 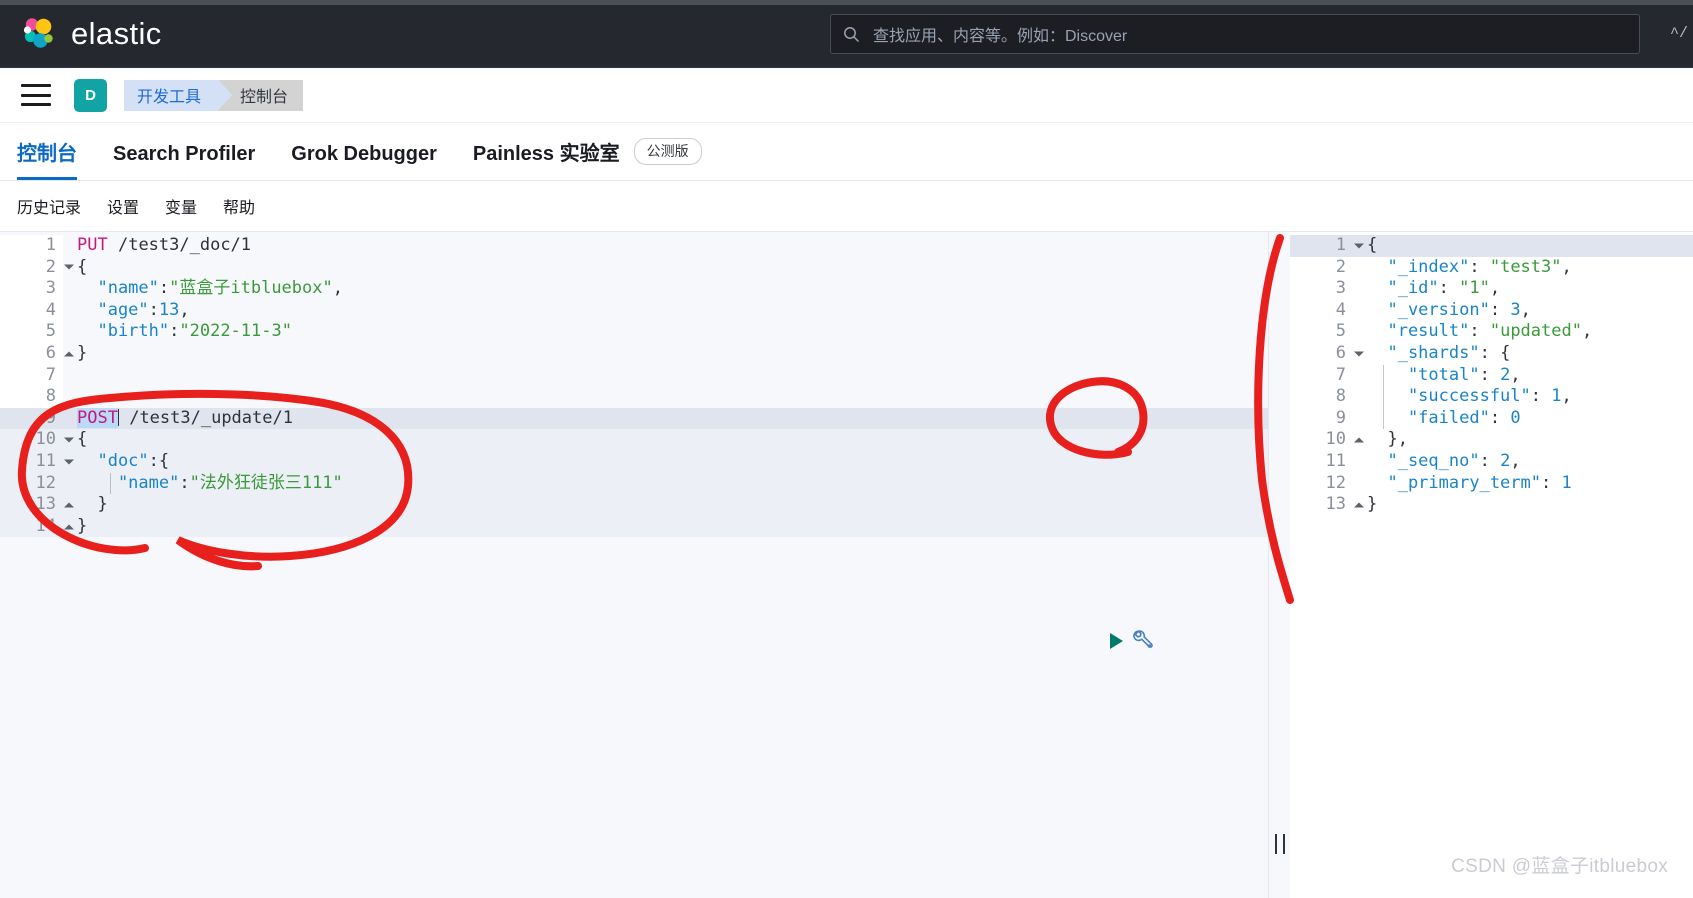 What do you see at coordinates (1515, 309) in the screenshot?
I see `num-token: 3` at bounding box center [1515, 309].